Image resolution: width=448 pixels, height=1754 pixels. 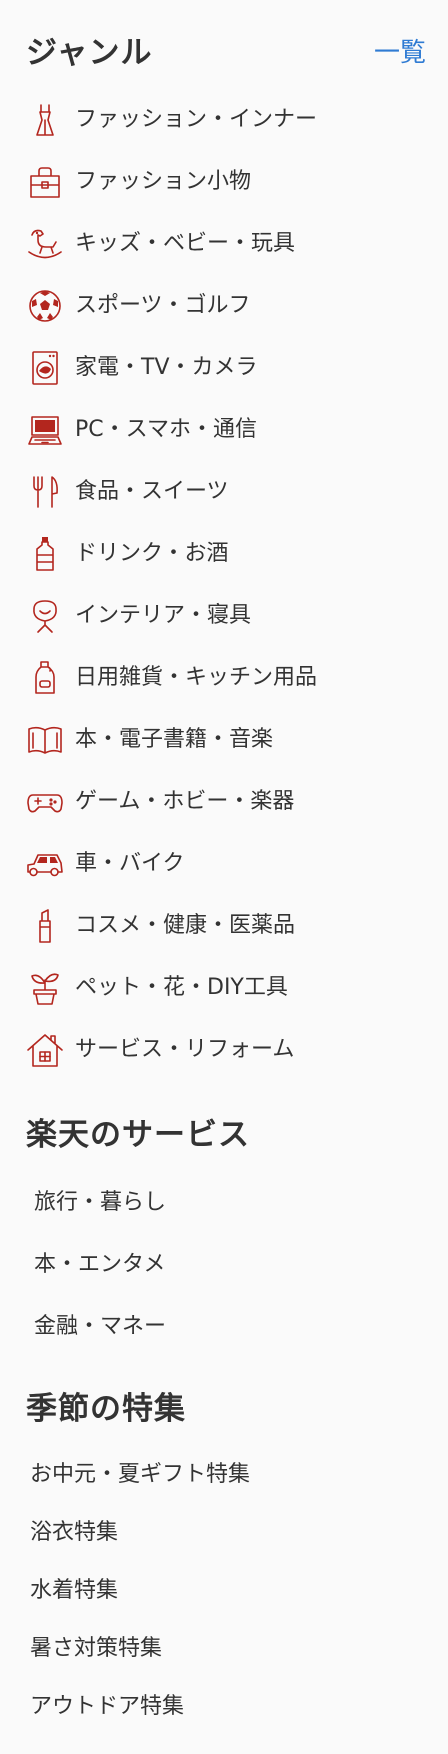 What do you see at coordinates (140, 1474) in the screenshot?
I see `season-label: お中元・夏ギフト特集` at bounding box center [140, 1474].